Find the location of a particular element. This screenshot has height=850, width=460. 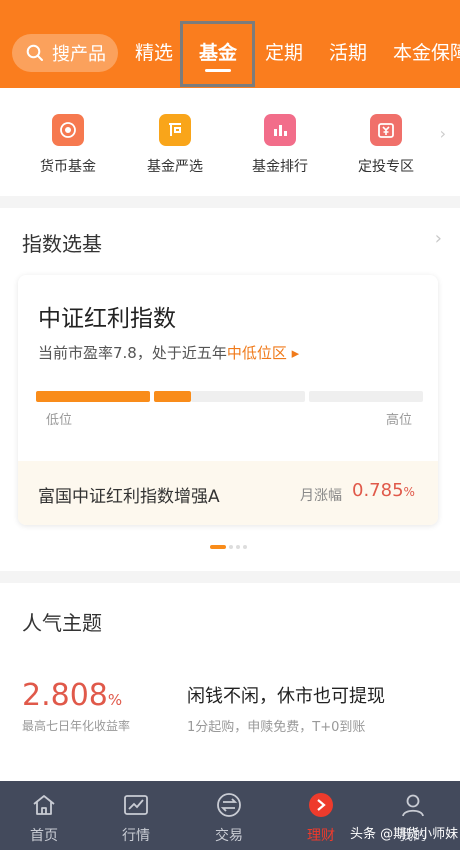

high-label: 高位 is located at coordinates (398, 420).